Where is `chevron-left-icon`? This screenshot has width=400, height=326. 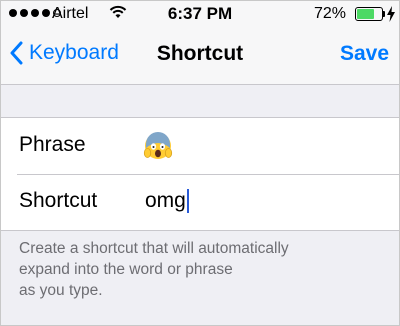 chevron-left-icon is located at coordinates (16, 53).